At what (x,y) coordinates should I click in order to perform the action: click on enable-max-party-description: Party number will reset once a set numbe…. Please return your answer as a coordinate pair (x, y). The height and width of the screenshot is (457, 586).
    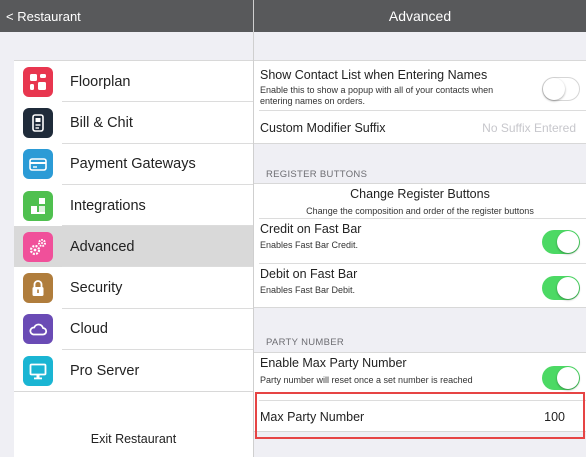
    Looking at the image, I should click on (366, 380).